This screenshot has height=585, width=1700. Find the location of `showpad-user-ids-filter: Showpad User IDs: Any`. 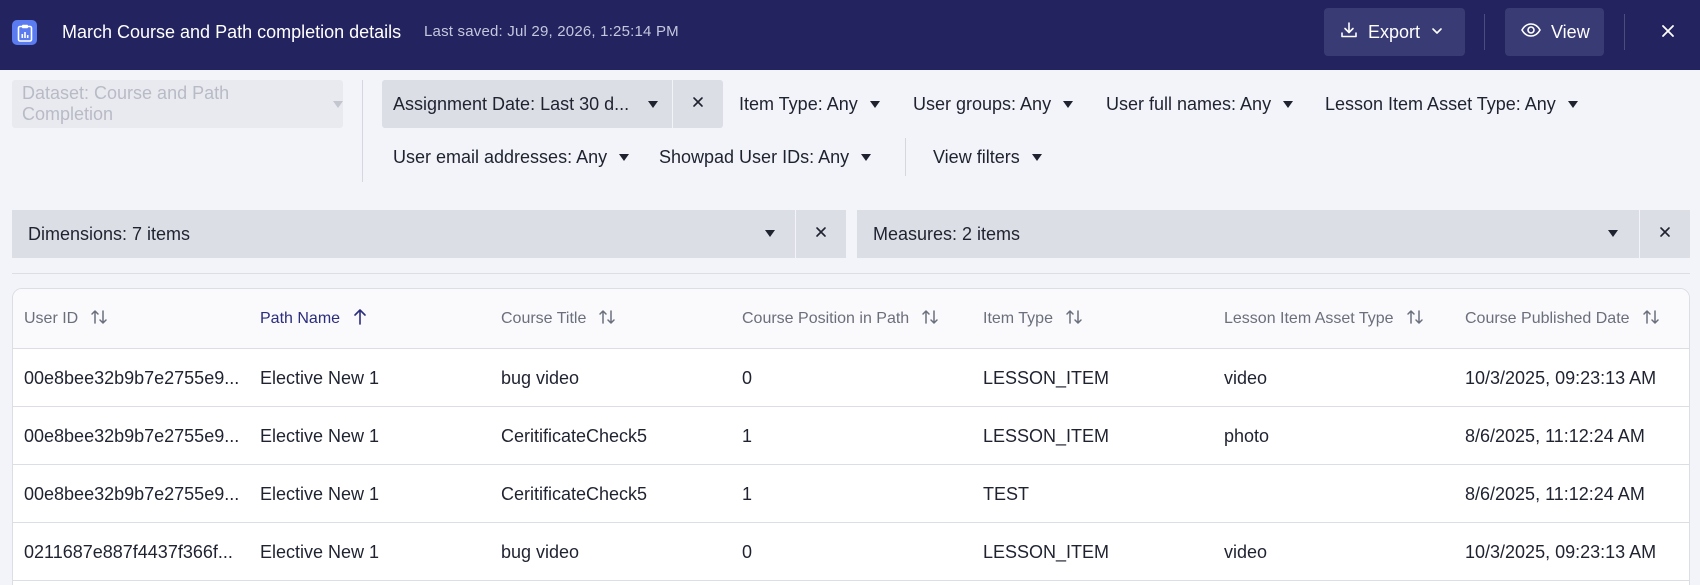

showpad-user-ids-filter: Showpad User IDs: Any is located at coordinates (765, 157).